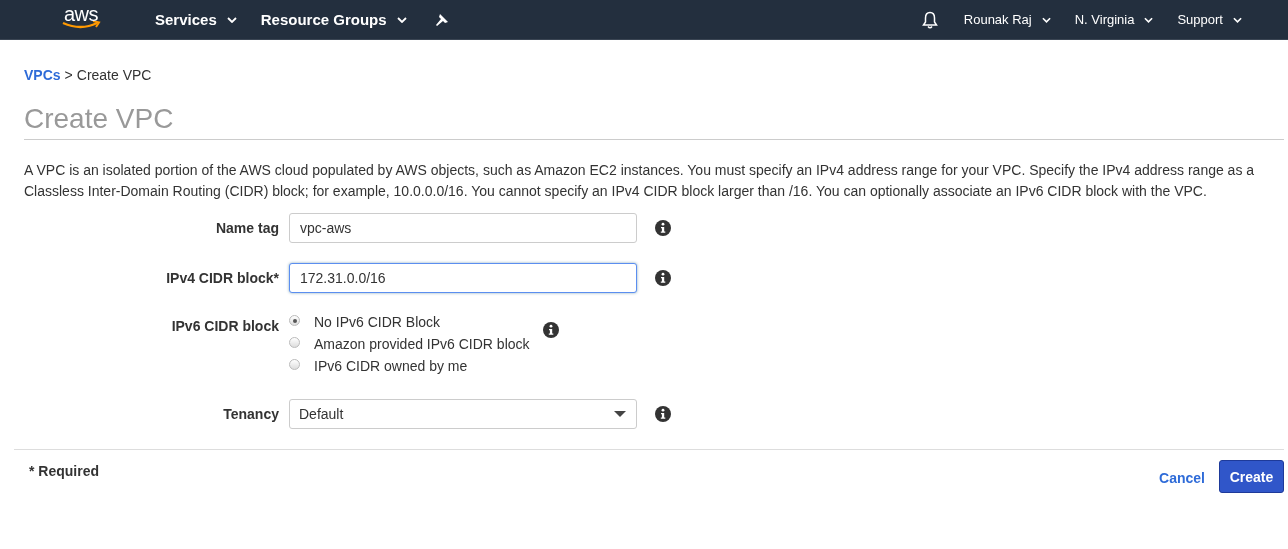 This screenshot has height=549, width=1288. What do you see at coordinates (654, 121) in the screenshot?
I see `page-title: Create VPC` at bounding box center [654, 121].